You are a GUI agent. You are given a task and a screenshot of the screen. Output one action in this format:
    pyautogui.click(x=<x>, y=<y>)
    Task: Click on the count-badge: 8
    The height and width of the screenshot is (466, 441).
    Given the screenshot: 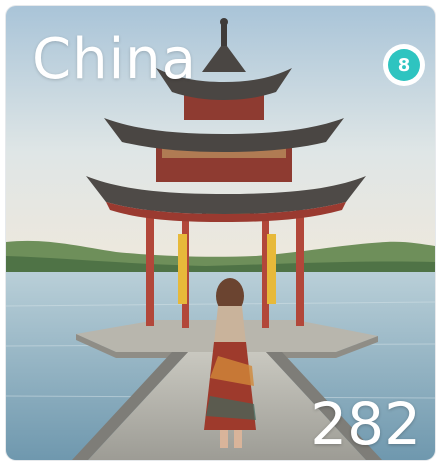 What is the action you would take?
    pyautogui.click(x=404, y=65)
    